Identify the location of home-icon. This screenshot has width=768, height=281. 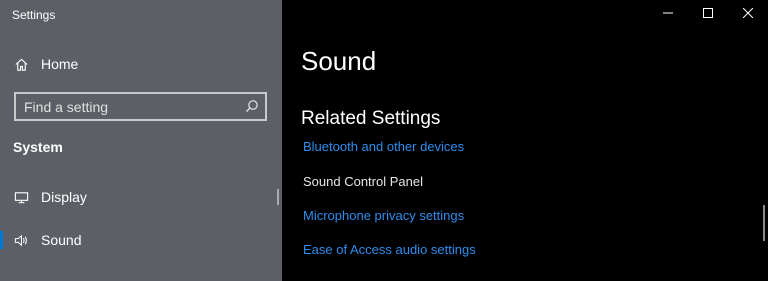
(21, 64).